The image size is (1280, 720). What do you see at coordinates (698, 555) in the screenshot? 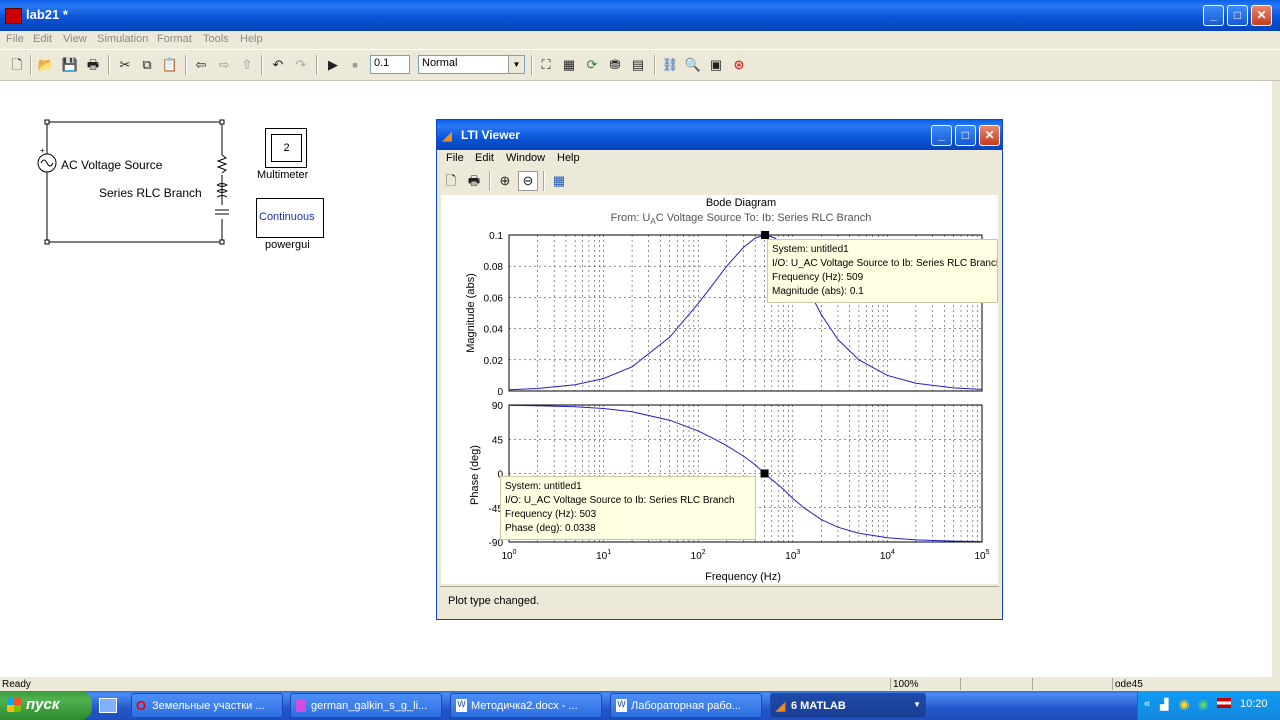
I see `x-tick-label: 102` at bounding box center [698, 555].